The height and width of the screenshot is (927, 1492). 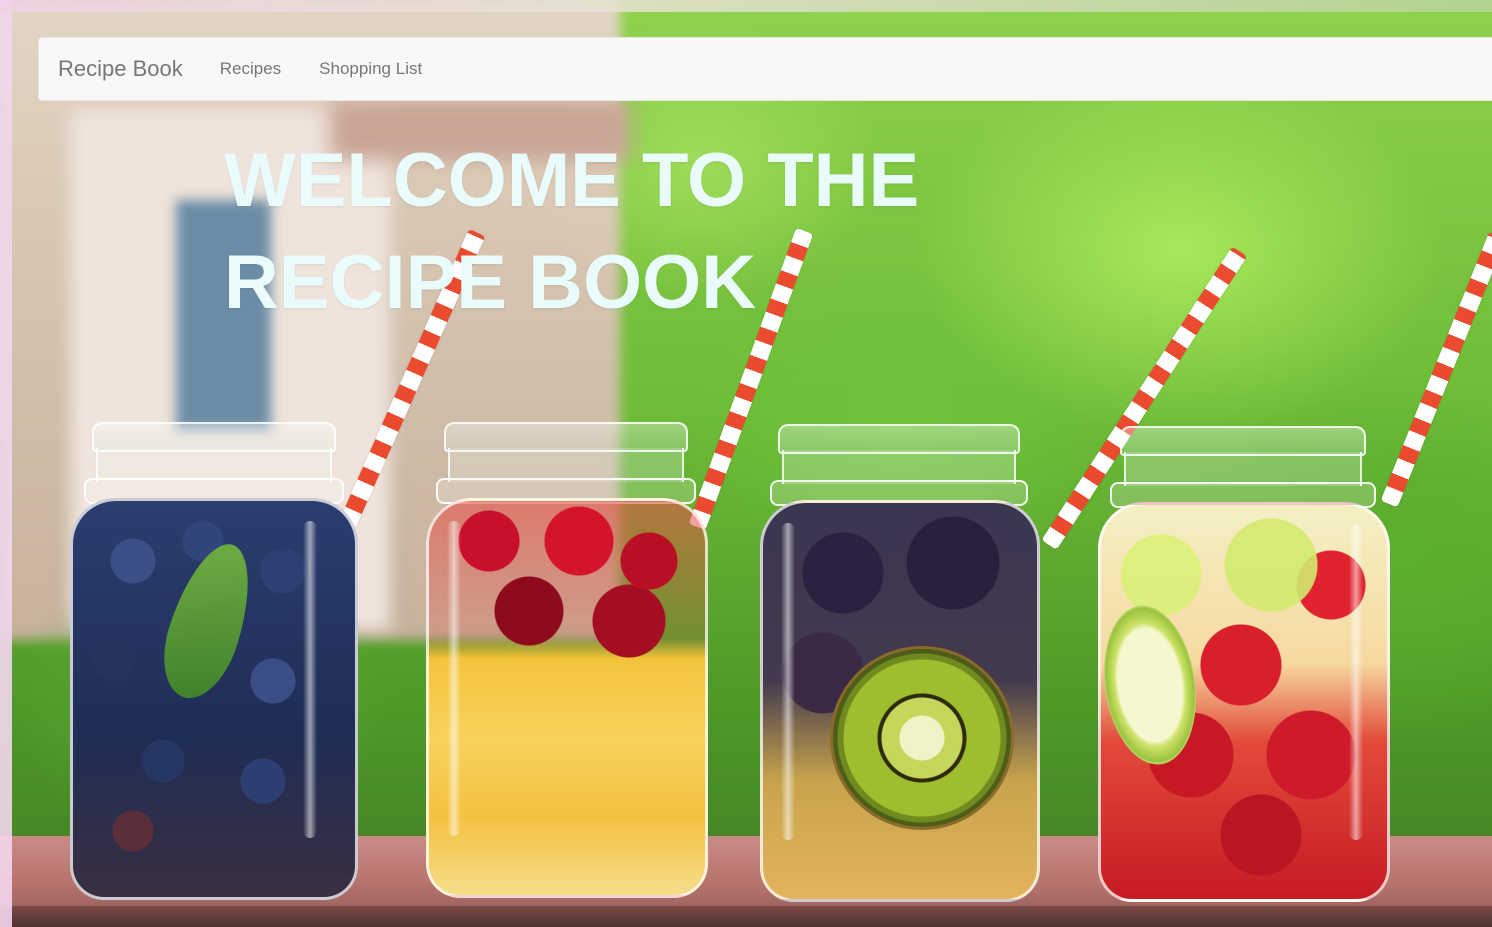 What do you see at coordinates (746, 916) in the screenshot?
I see `table-edge` at bounding box center [746, 916].